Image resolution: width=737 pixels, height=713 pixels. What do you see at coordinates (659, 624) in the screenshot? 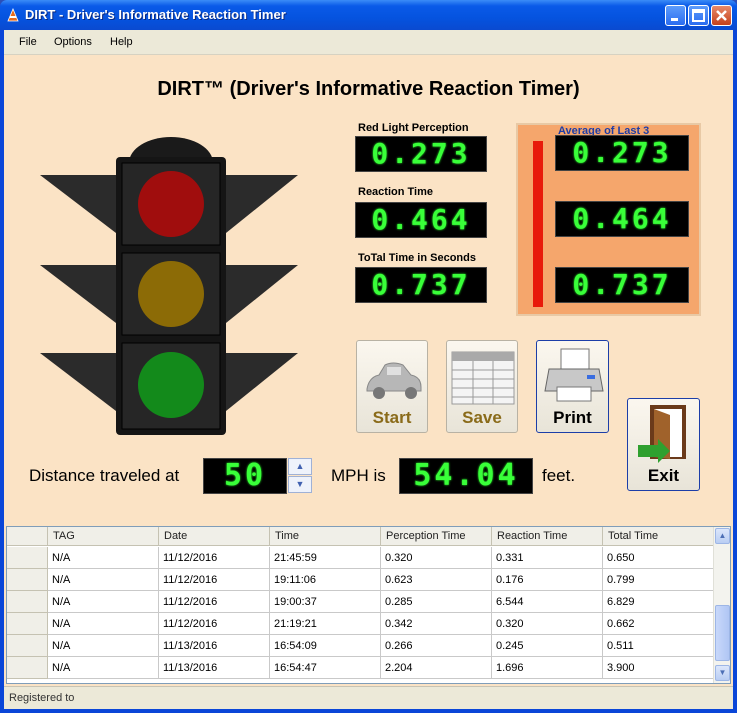
I see `cell-total: 0.662` at bounding box center [659, 624].